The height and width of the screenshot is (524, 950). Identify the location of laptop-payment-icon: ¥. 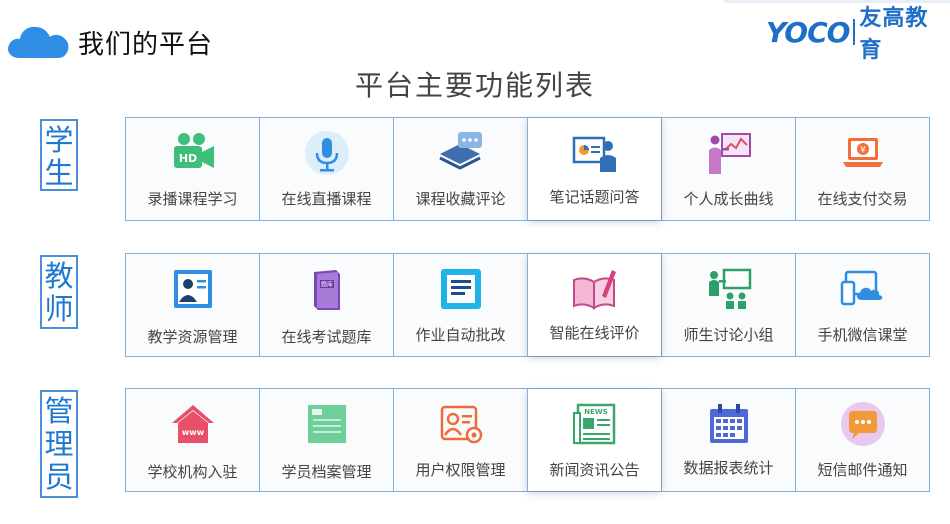
(862, 152).